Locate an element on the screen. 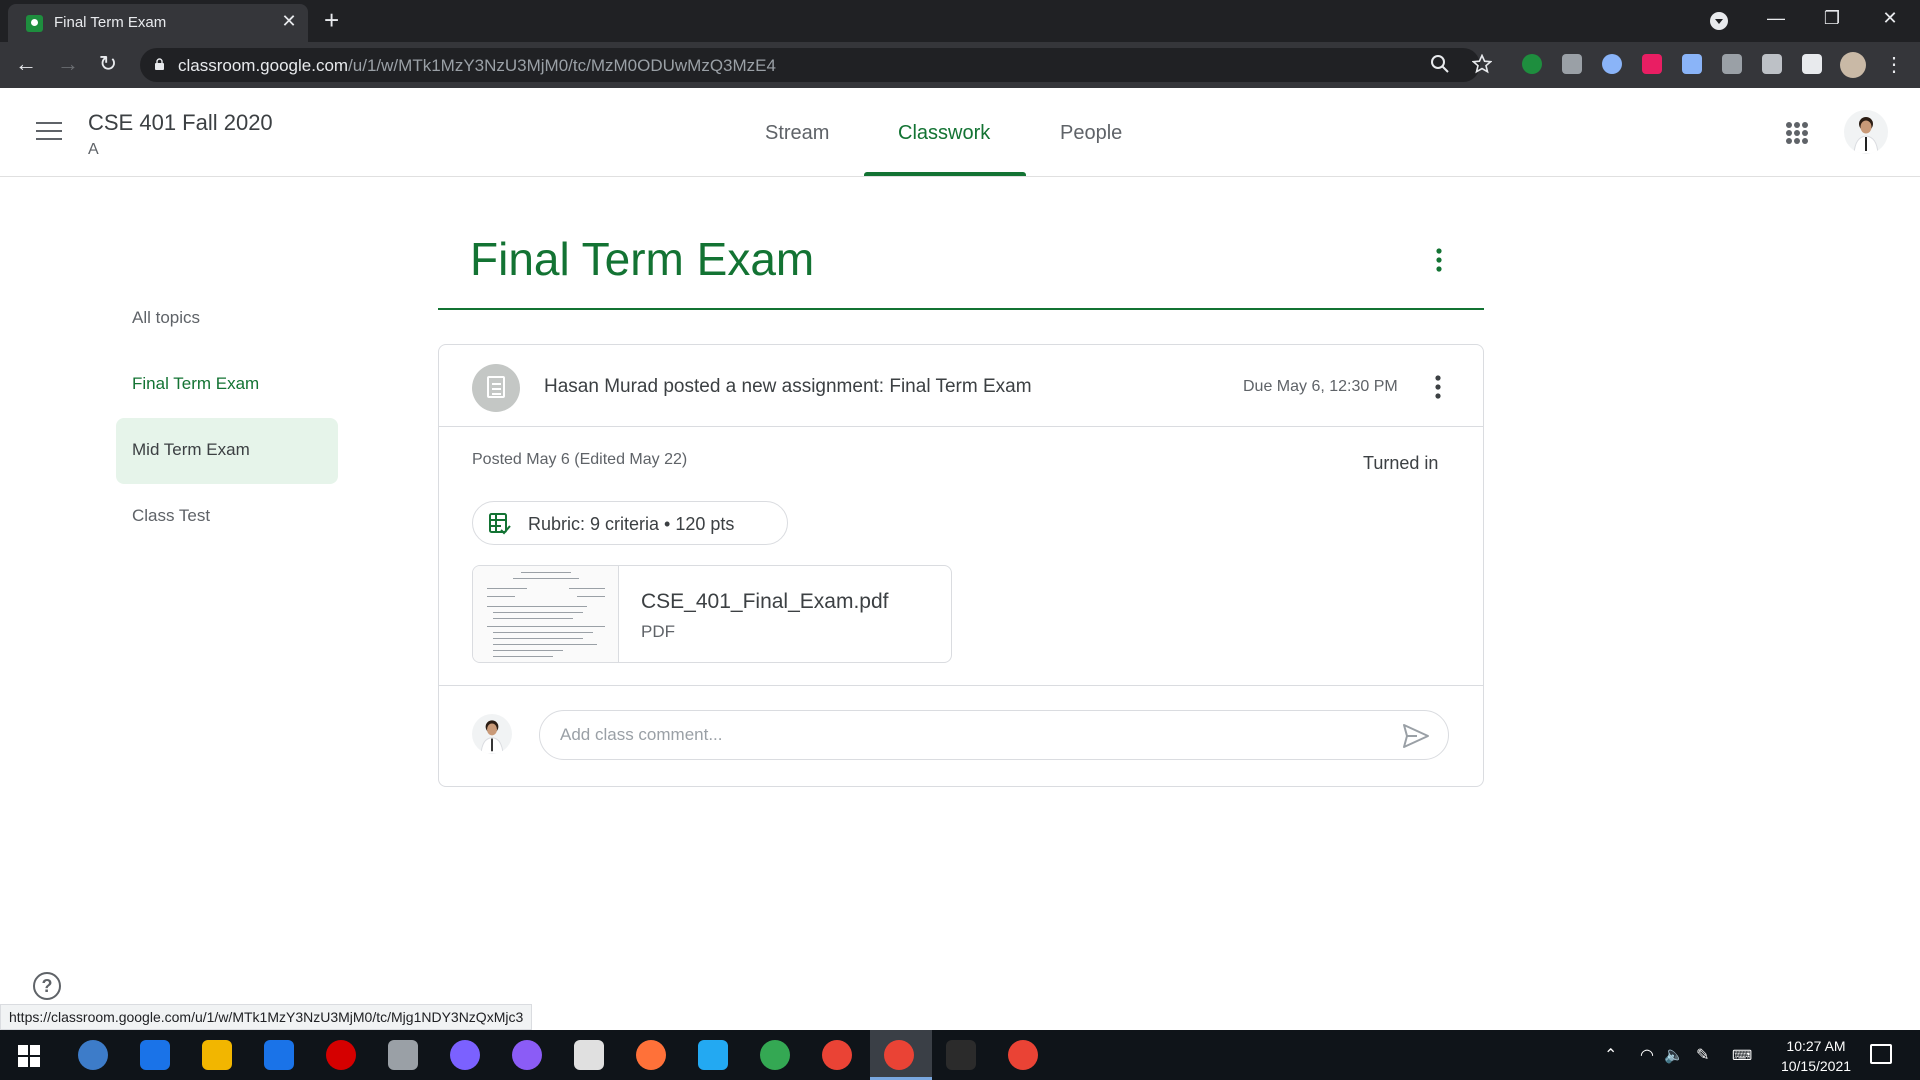  notification-icon is located at coordinates (1881, 1054).